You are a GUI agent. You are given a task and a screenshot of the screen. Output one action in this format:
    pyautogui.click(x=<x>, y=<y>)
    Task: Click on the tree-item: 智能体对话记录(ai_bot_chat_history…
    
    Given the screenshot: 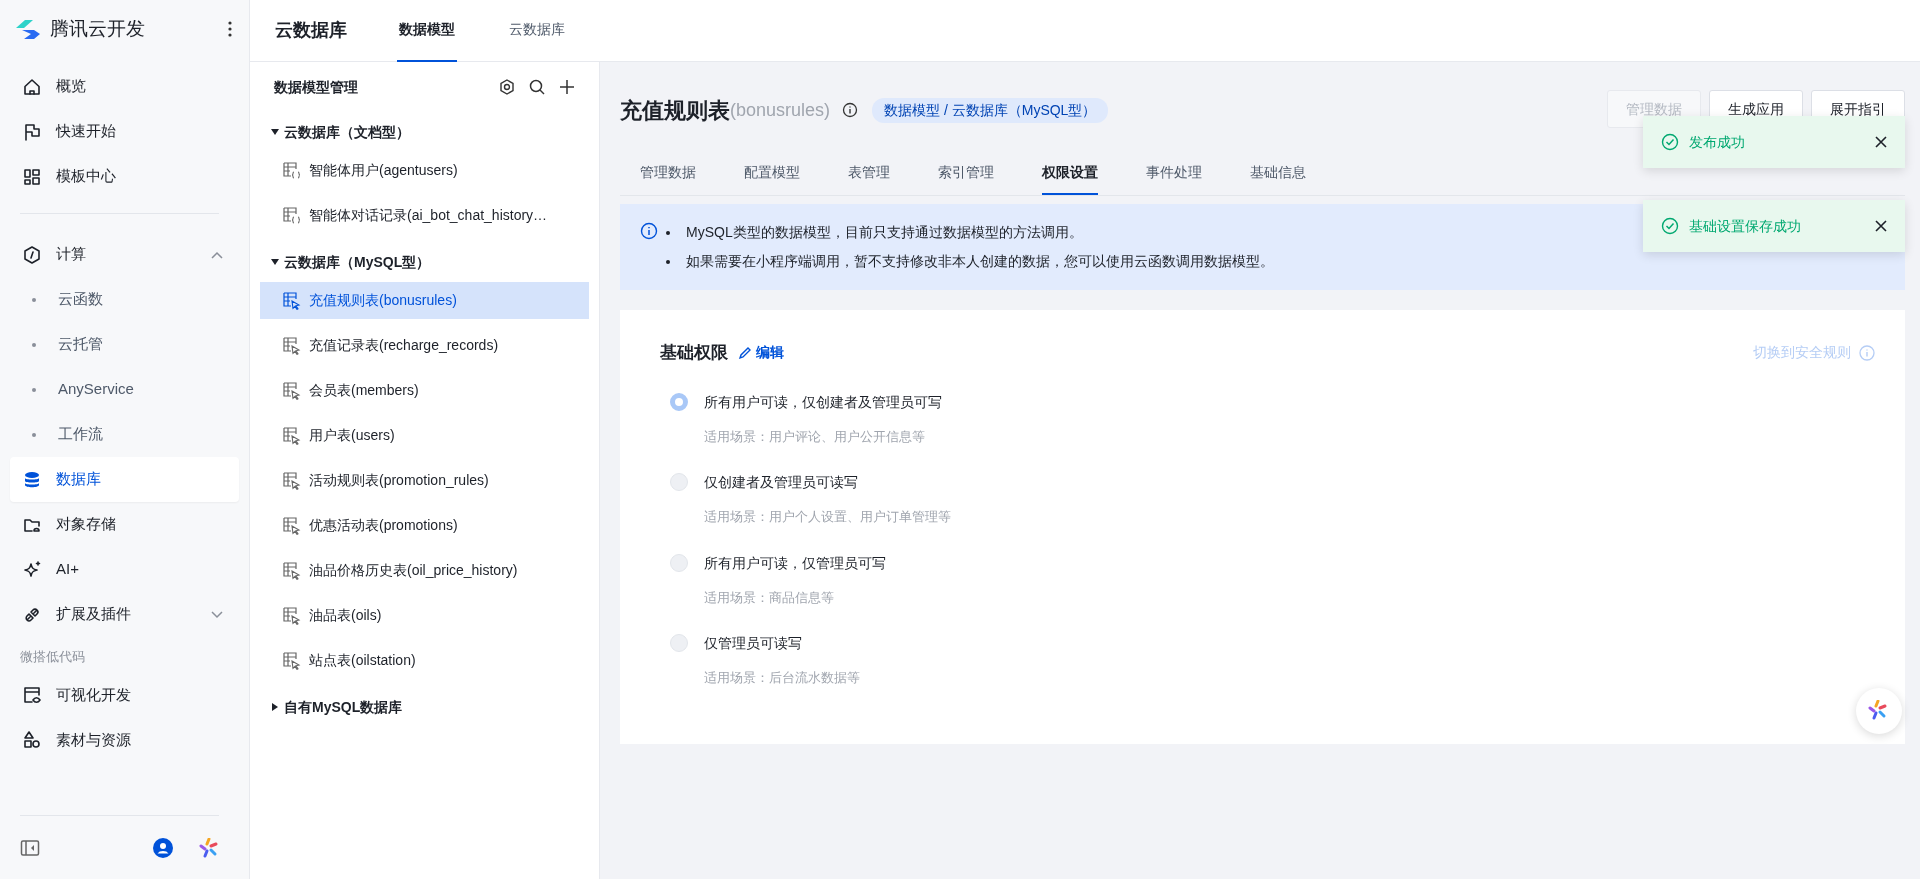 What is the action you would take?
    pyautogui.click(x=424, y=215)
    